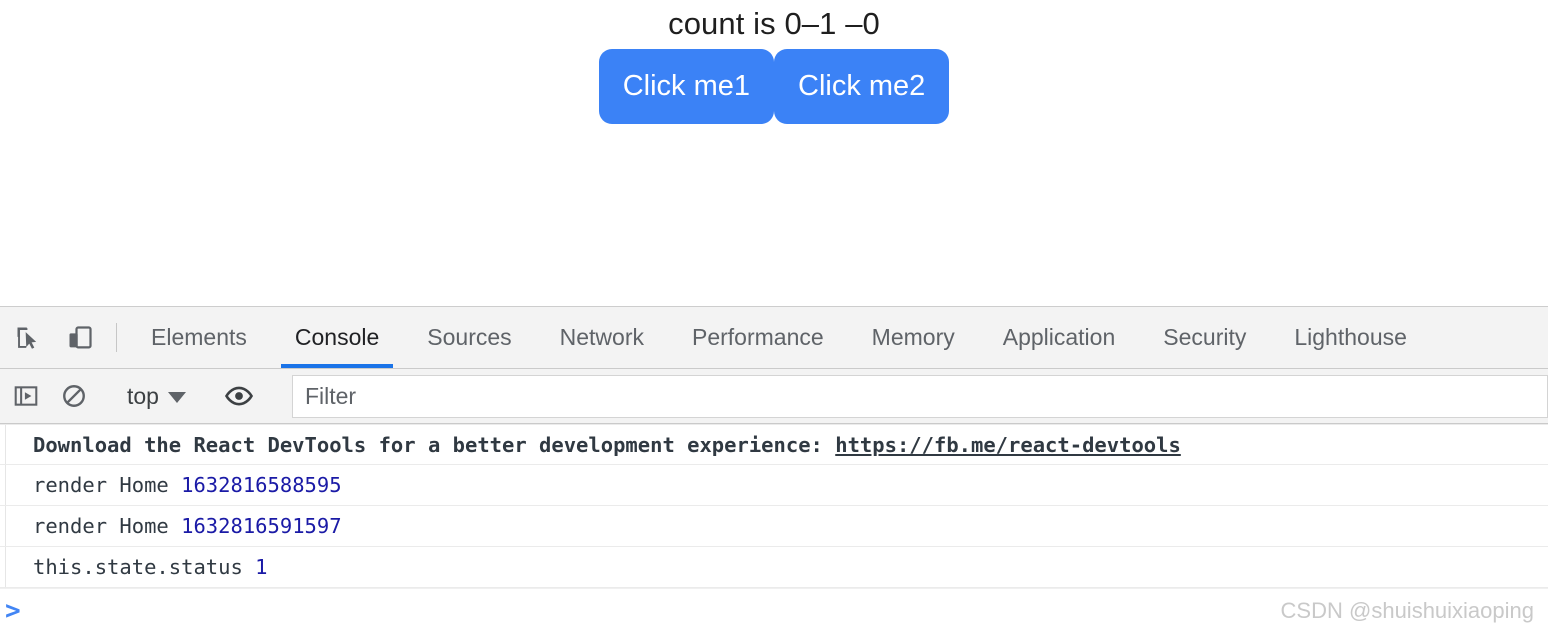 The height and width of the screenshot is (632, 1548). I want to click on tab-performance: Performance, so click(758, 337).